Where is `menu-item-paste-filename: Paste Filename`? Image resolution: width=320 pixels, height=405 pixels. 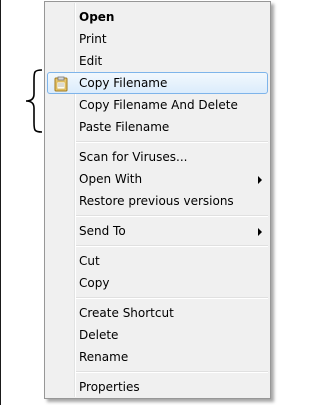 menu-item-paste-filename: Paste Filename is located at coordinates (157, 127).